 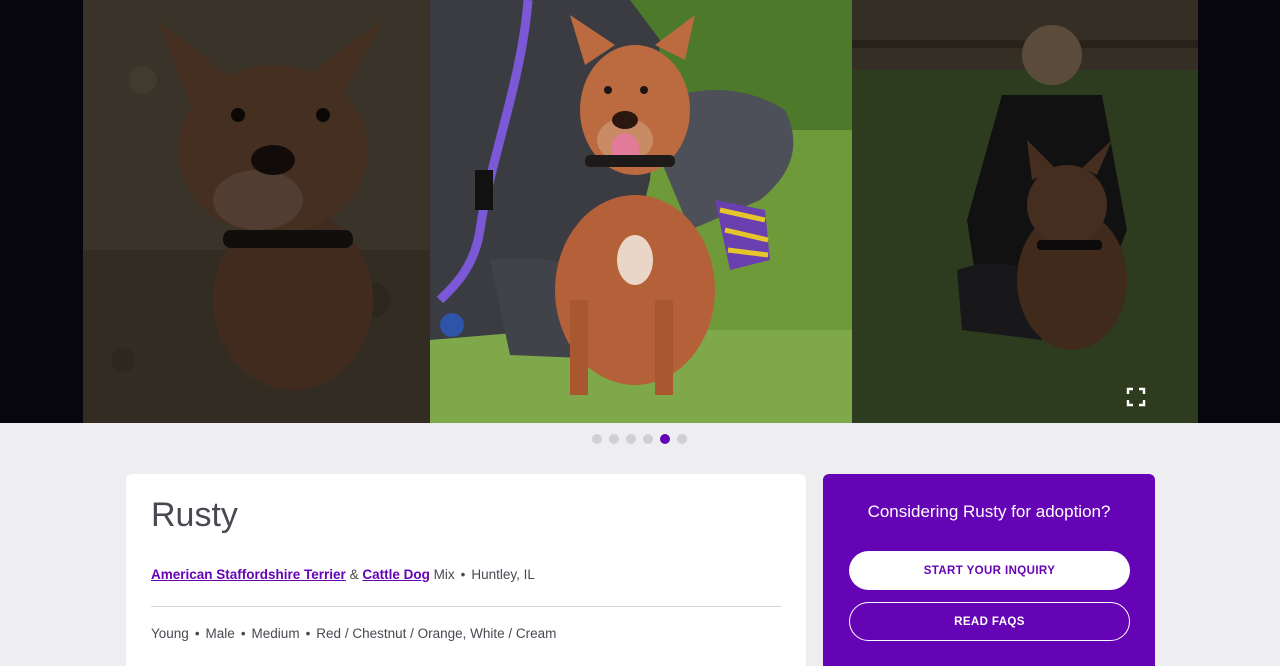 I want to click on expand-icon, so click(x=1136, y=397).